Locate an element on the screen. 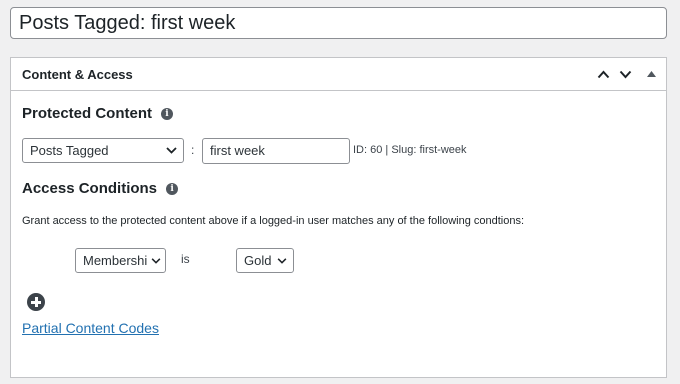 The height and width of the screenshot is (384, 680). metabox-handle-actions is located at coordinates (629, 74).